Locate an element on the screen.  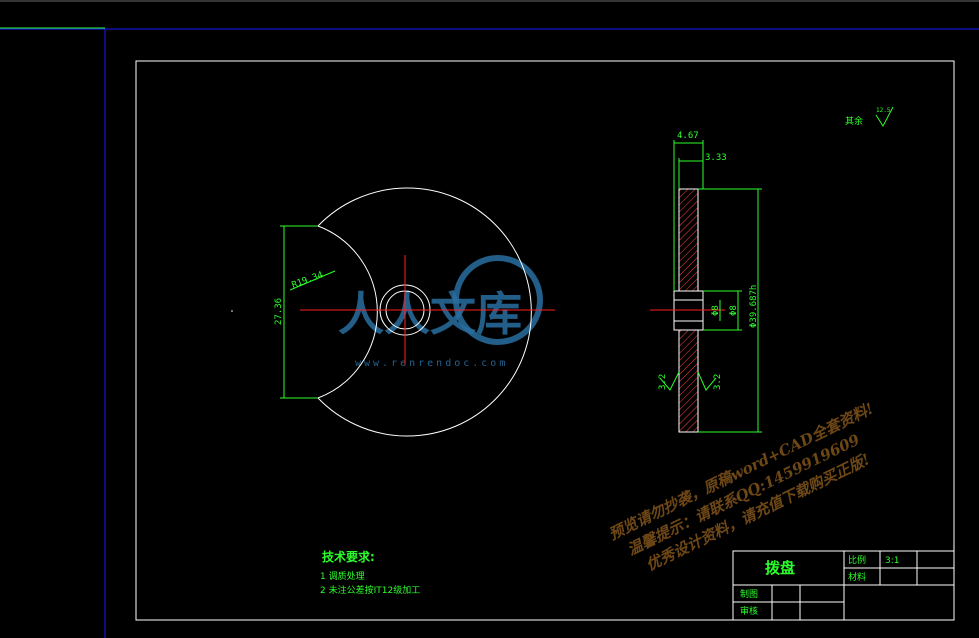
dim-chord-label: 27.36 is located at coordinates (279, 311).